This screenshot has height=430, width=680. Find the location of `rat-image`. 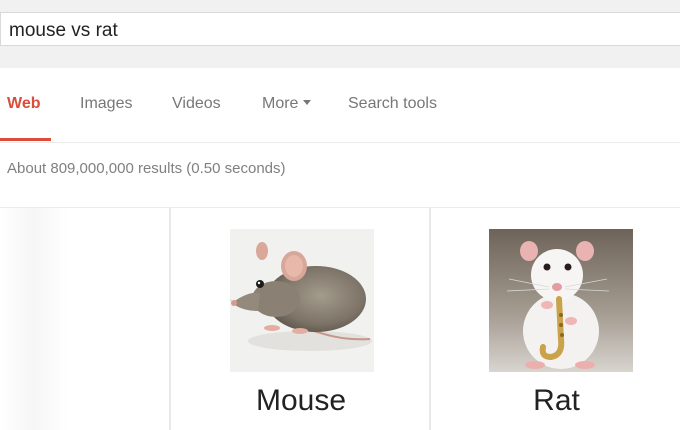

rat-image is located at coordinates (561, 300).